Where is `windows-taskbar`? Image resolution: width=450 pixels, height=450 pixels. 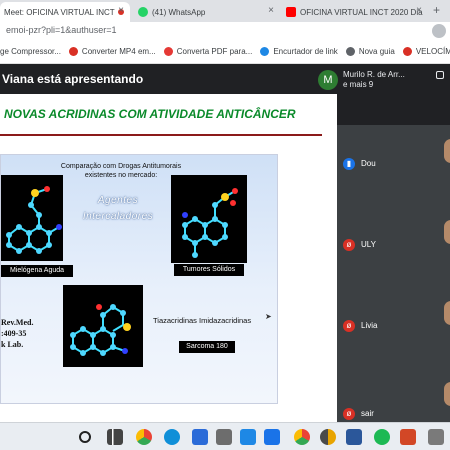 windows-taskbar is located at coordinates (225, 436).